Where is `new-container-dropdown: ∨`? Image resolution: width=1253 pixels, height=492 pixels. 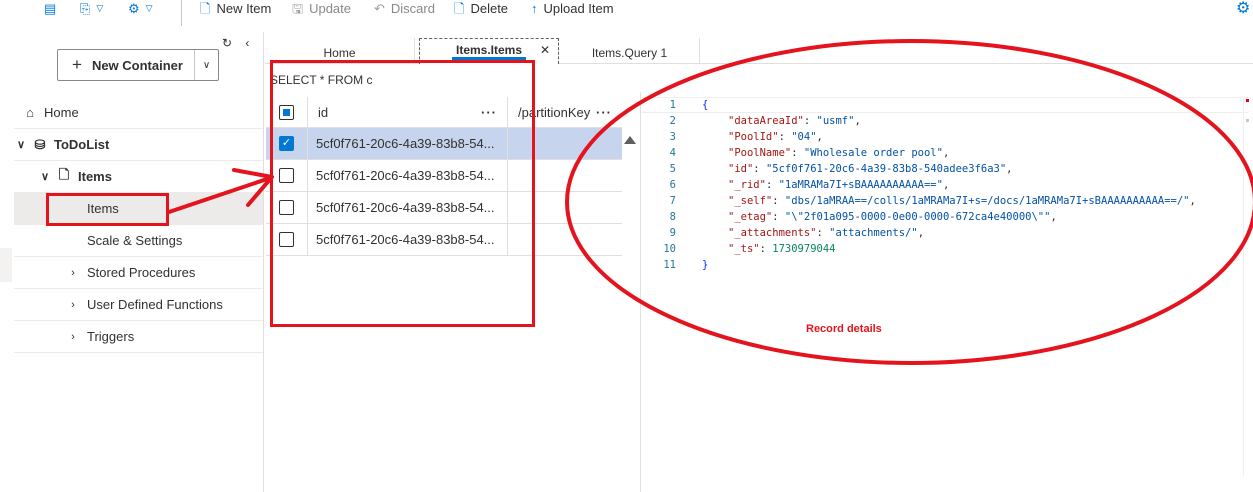
new-container-dropdown: ∨ is located at coordinates (206, 65).